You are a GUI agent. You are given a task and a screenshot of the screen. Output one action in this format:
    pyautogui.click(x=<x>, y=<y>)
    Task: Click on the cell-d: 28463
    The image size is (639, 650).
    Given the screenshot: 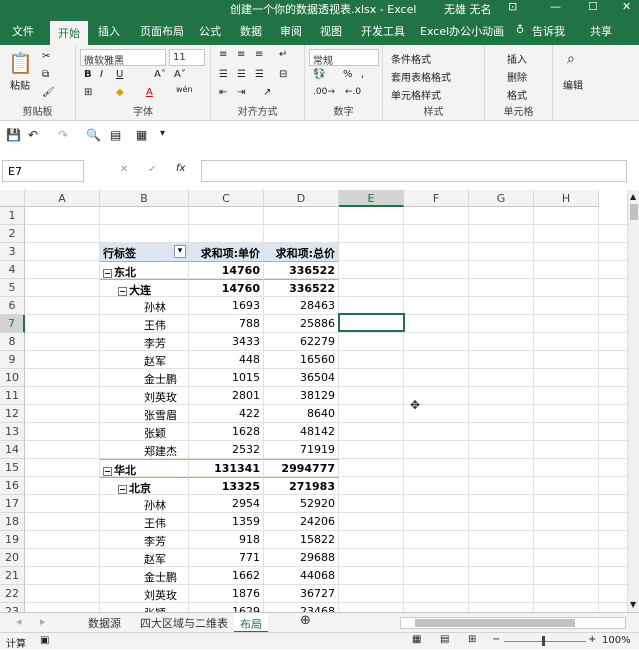 What is the action you would take?
    pyautogui.click(x=301, y=306)
    